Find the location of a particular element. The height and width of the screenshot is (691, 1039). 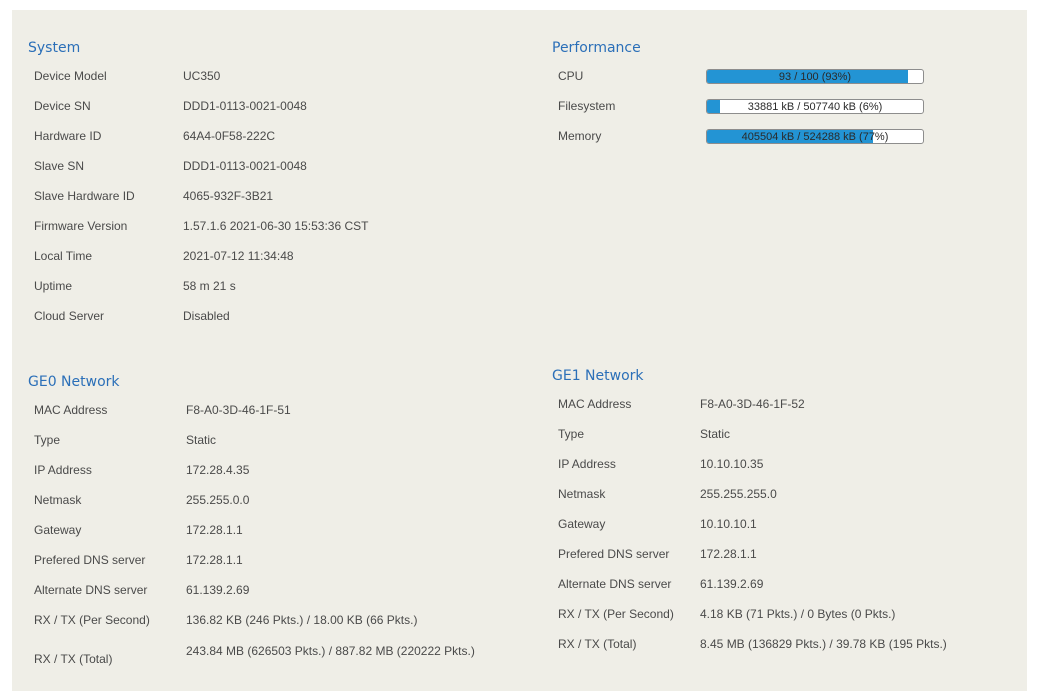

memory-usage-text: 405504 kB / 524288 kB (77%) is located at coordinates (815, 137).